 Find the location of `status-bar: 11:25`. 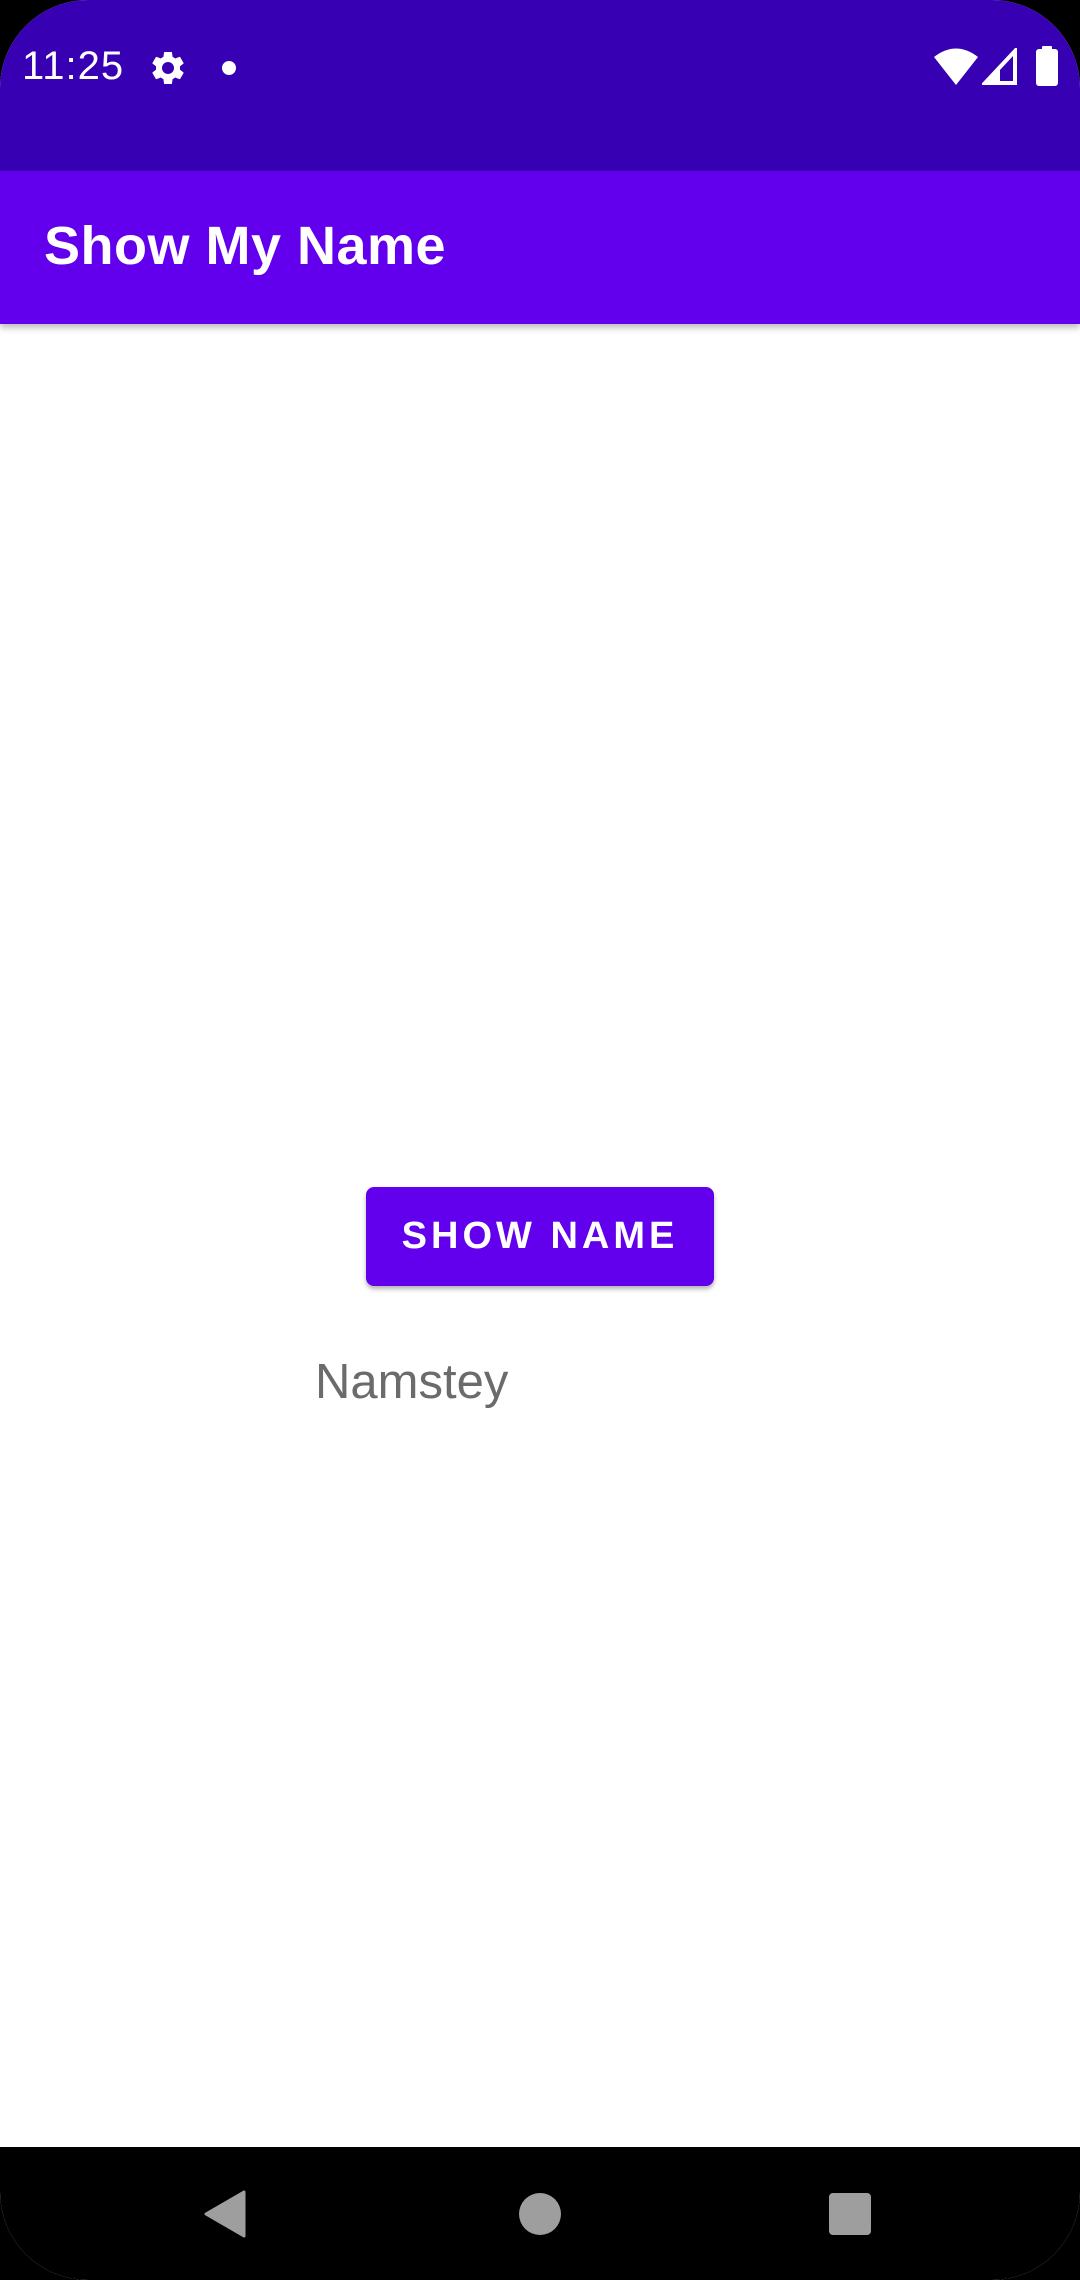

status-bar: 11:25 is located at coordinates (540, 85).